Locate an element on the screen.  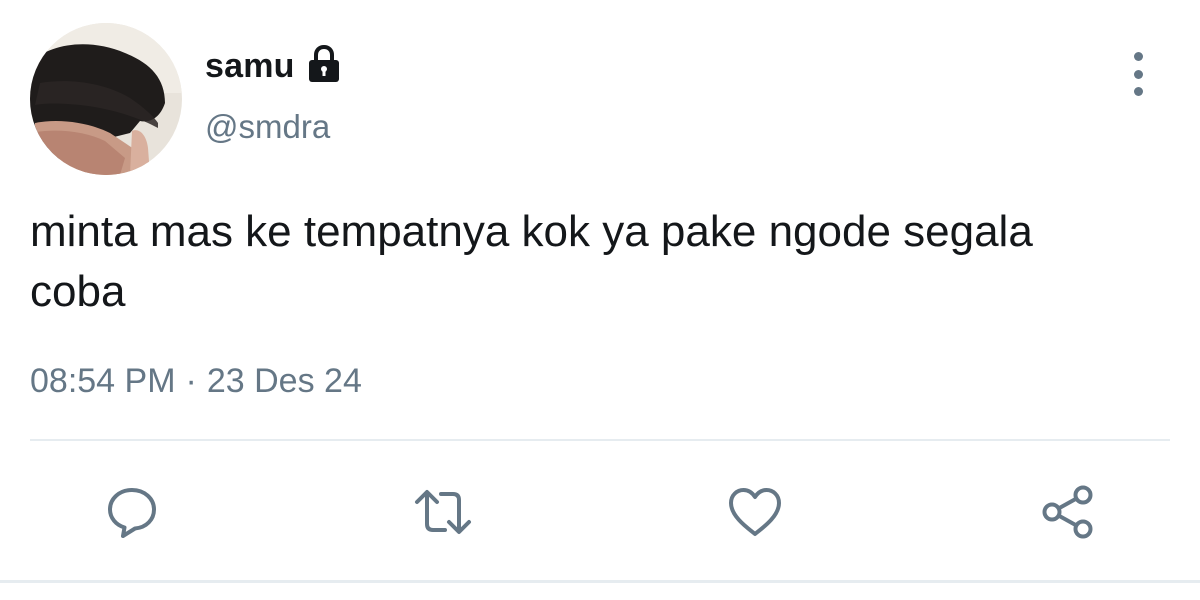
like-button is located at coordinates (755, 512).